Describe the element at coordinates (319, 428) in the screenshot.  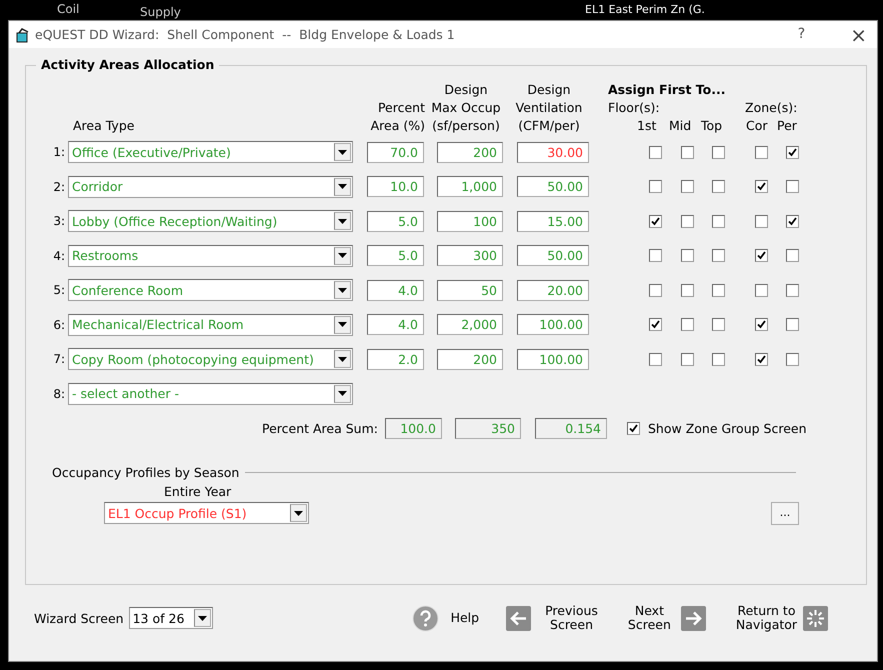
I see `sum-label: Percent Area Sum:` at that location.